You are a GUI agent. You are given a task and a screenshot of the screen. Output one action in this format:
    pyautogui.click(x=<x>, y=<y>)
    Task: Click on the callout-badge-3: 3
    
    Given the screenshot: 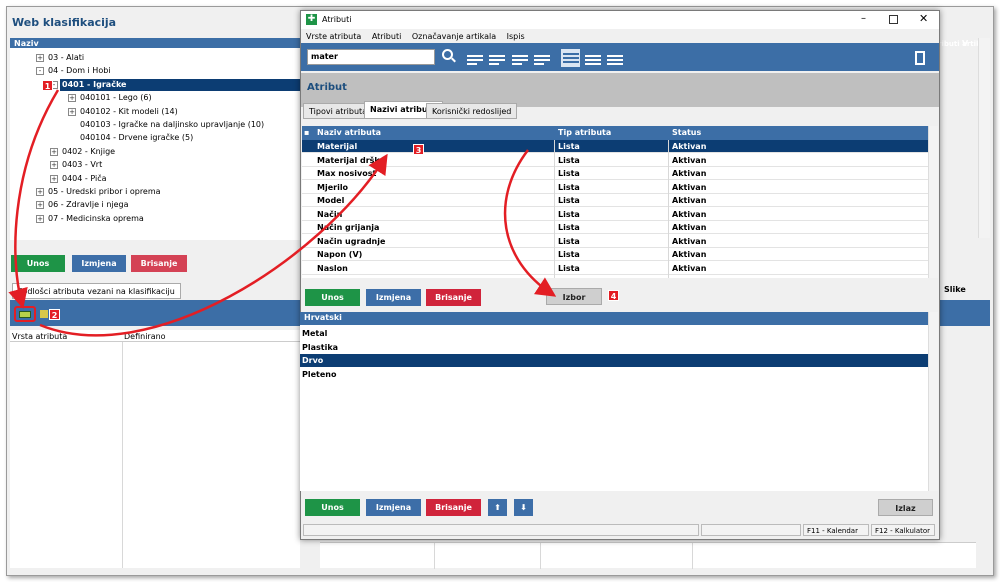 What is the action you would take?
    pyautogui.click(x=418, y=149)
    